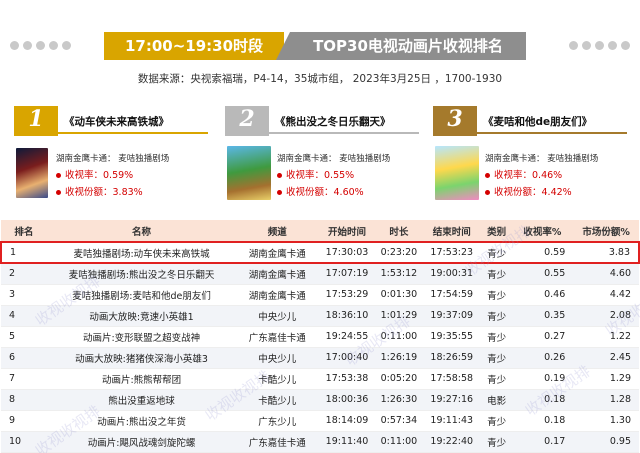  Describe the element at coordinates (277, 379) in the screenshot. I see `cell-channel: 卡酷少儿` at that location.